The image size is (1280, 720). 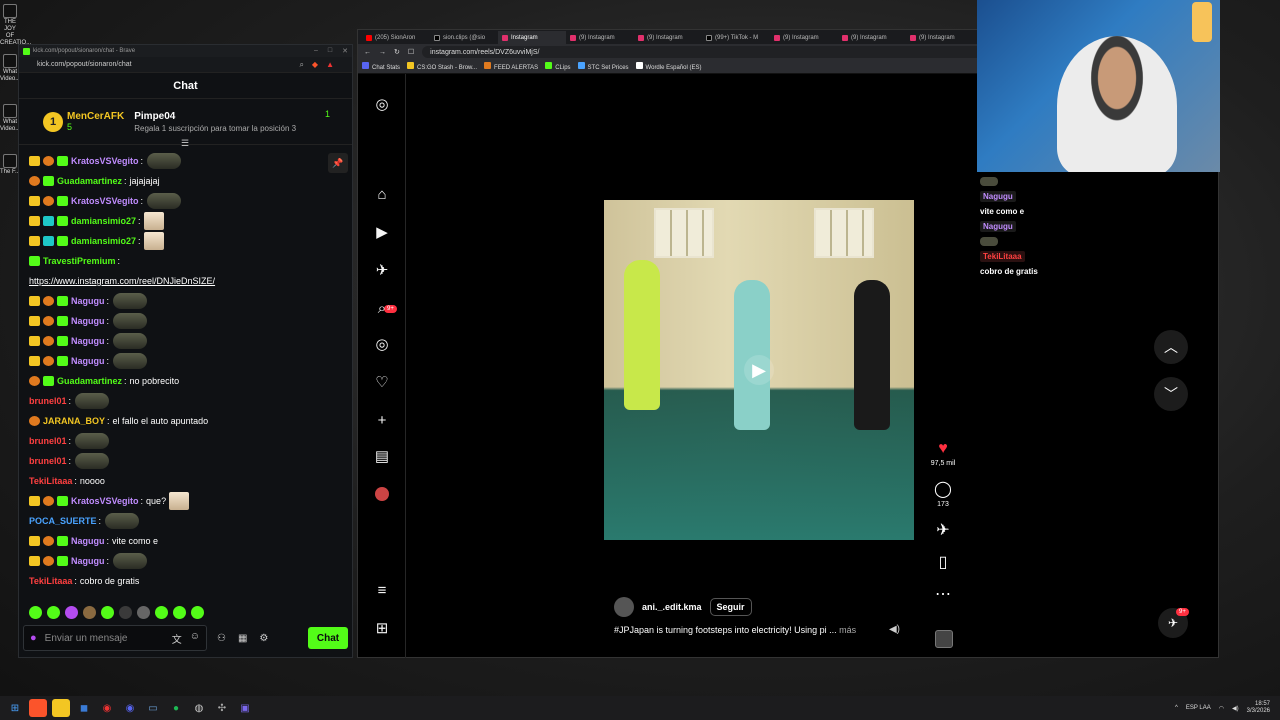 What do you see at coordinates (63, 521) in the screenshot?
I see `message-username: POCA_SUERTE` at bounding box center [63, 521].